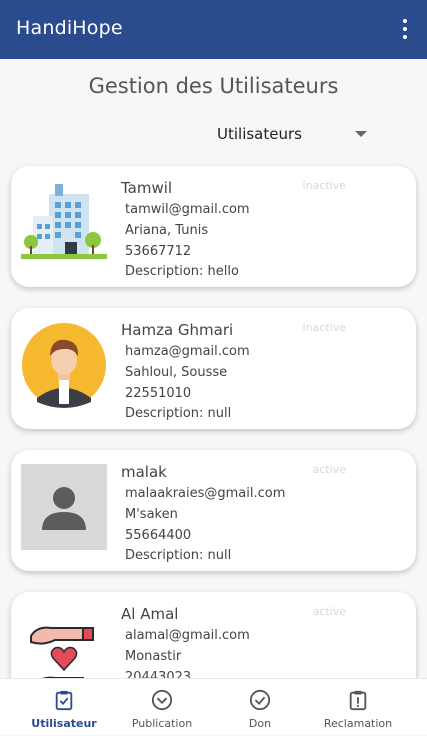 The width and height of the screenshot is (427, 736). What do you see at coordinates (150, 614) in the screenshot?
I see `user-name: Al Amal` at bounding box center [150, 614].